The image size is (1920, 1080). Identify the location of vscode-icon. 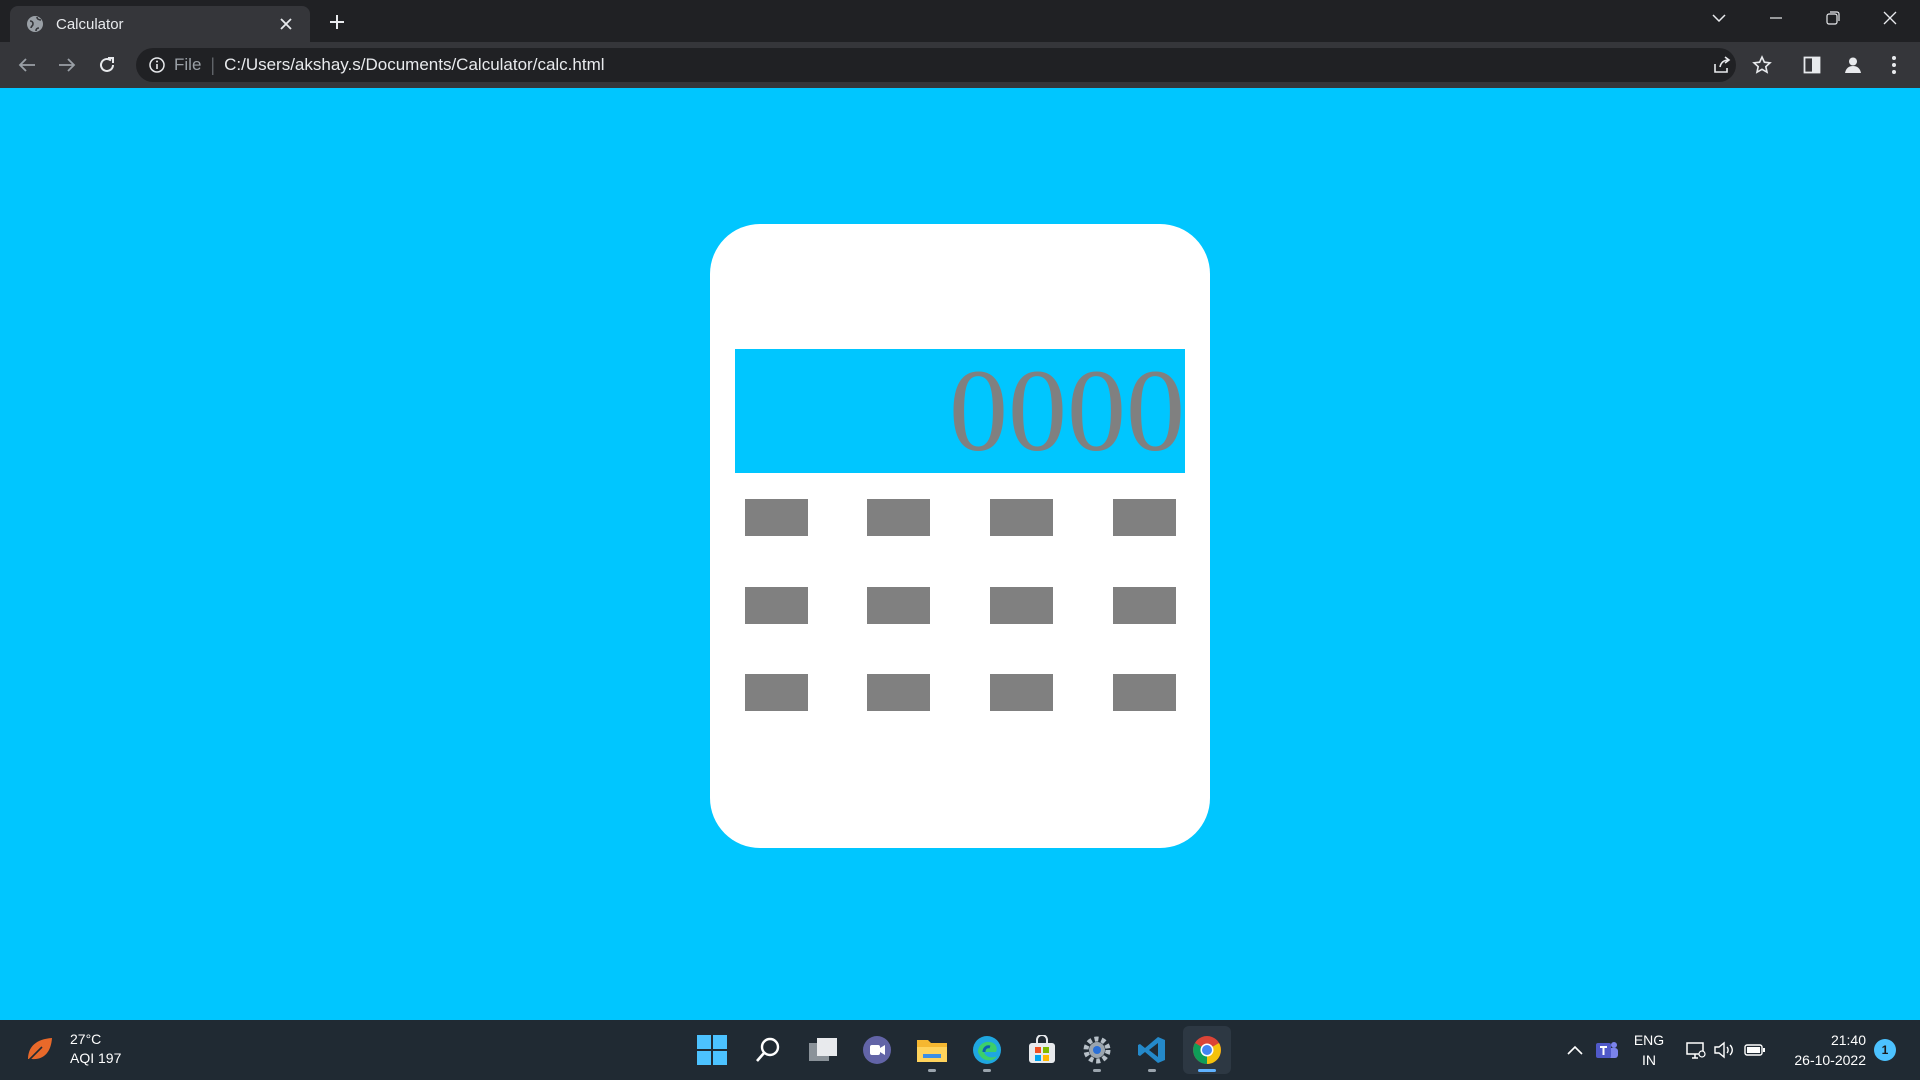
(1151, 1050).